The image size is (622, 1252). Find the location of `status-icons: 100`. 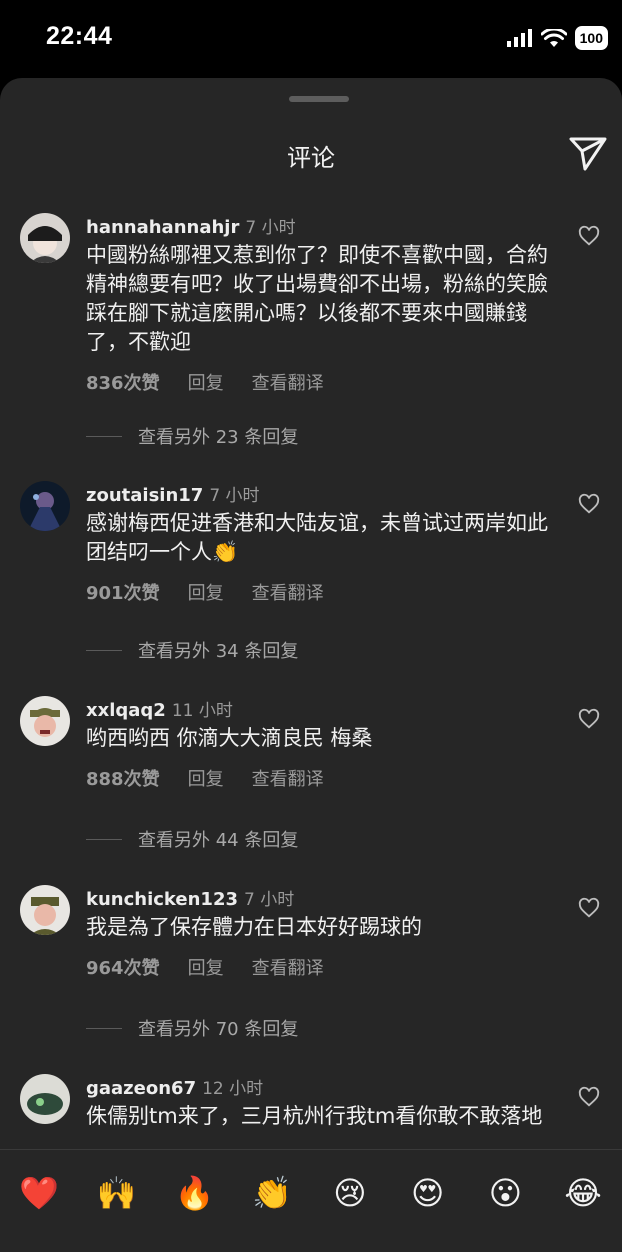

status-icons: 100 is located at coordinates (557, 38).